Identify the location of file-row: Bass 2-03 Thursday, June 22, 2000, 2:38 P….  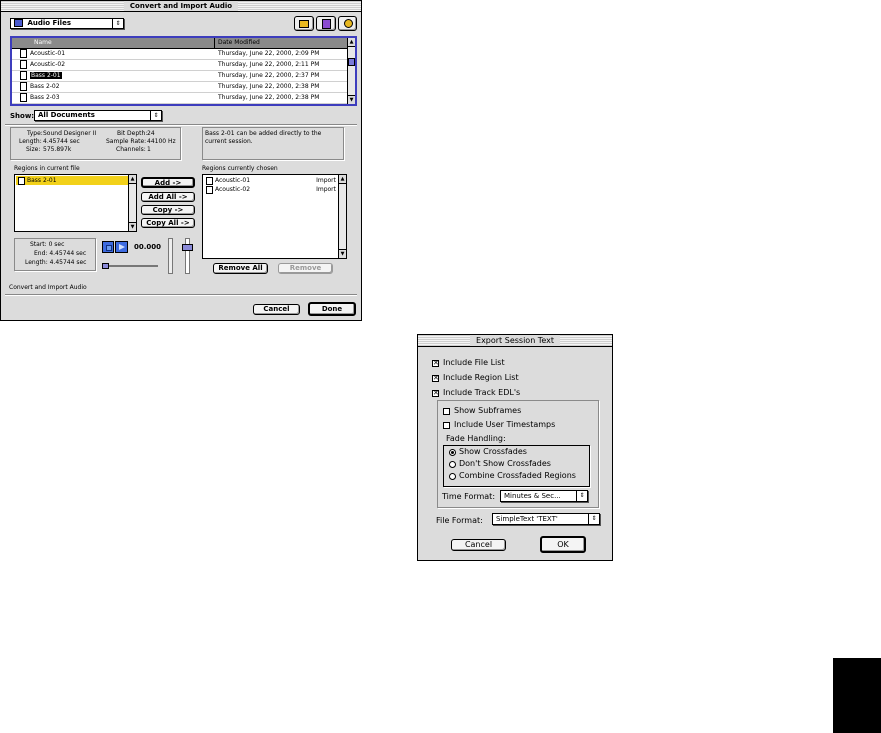
(180, 98).